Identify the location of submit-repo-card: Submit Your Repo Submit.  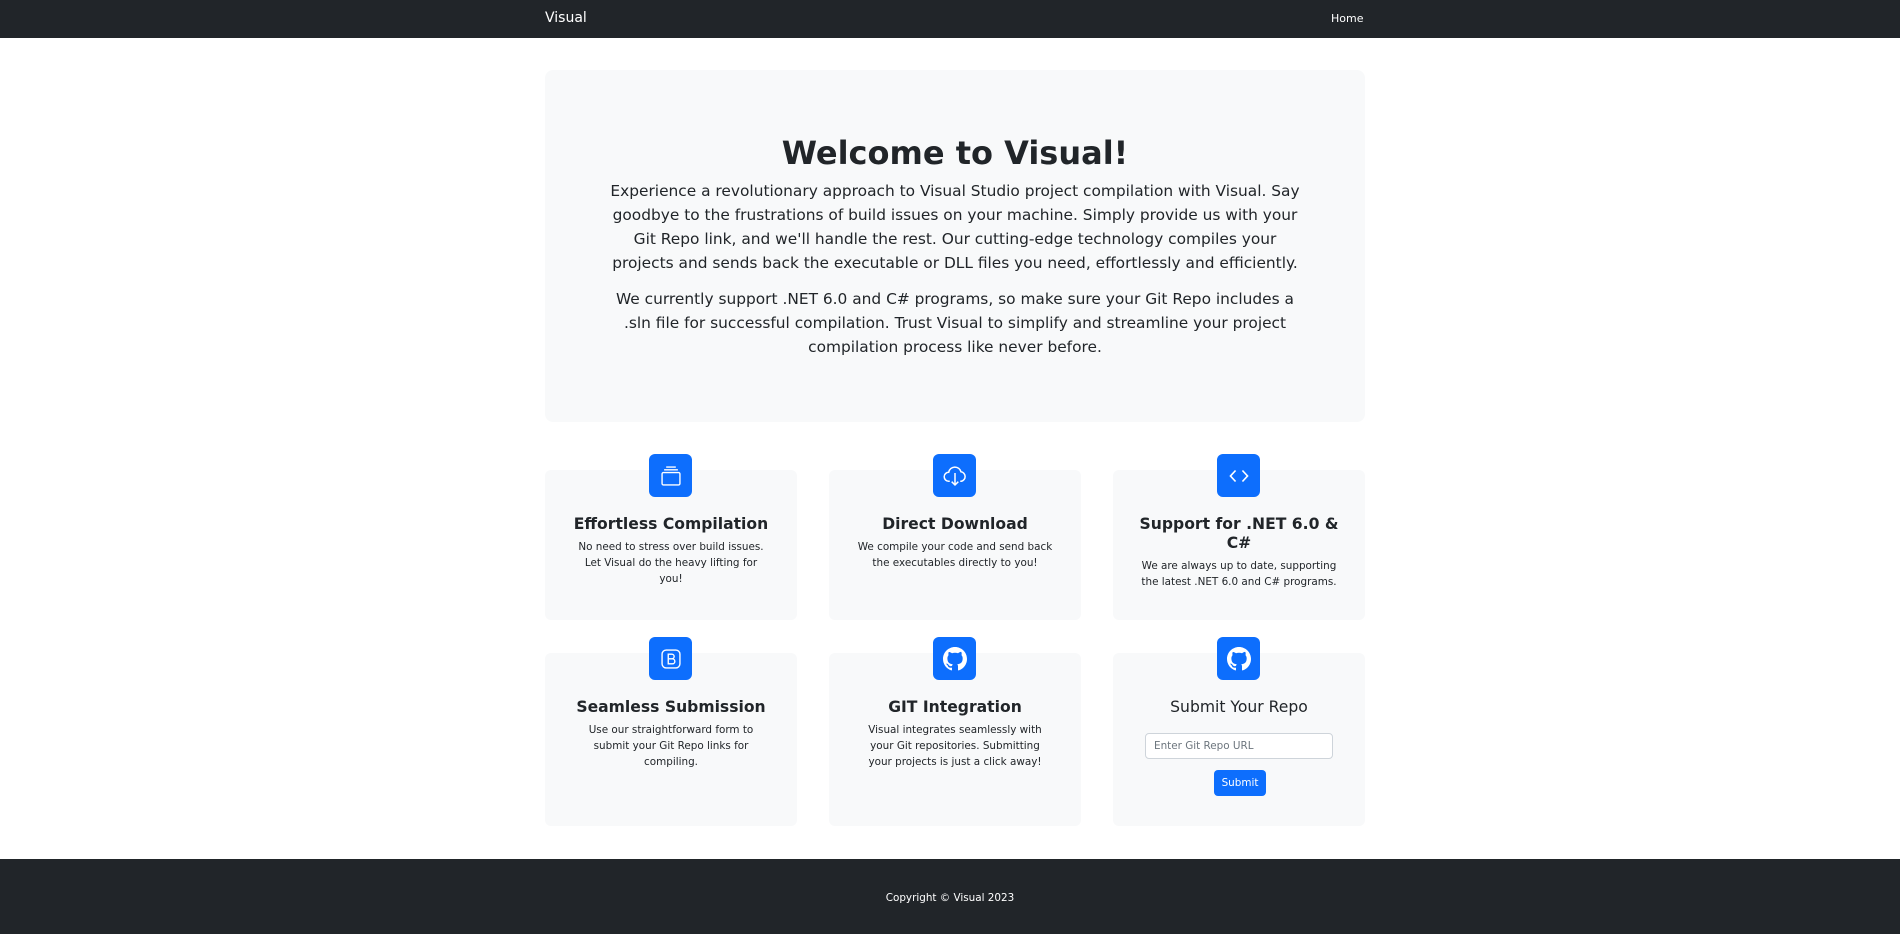
(1239, 731).